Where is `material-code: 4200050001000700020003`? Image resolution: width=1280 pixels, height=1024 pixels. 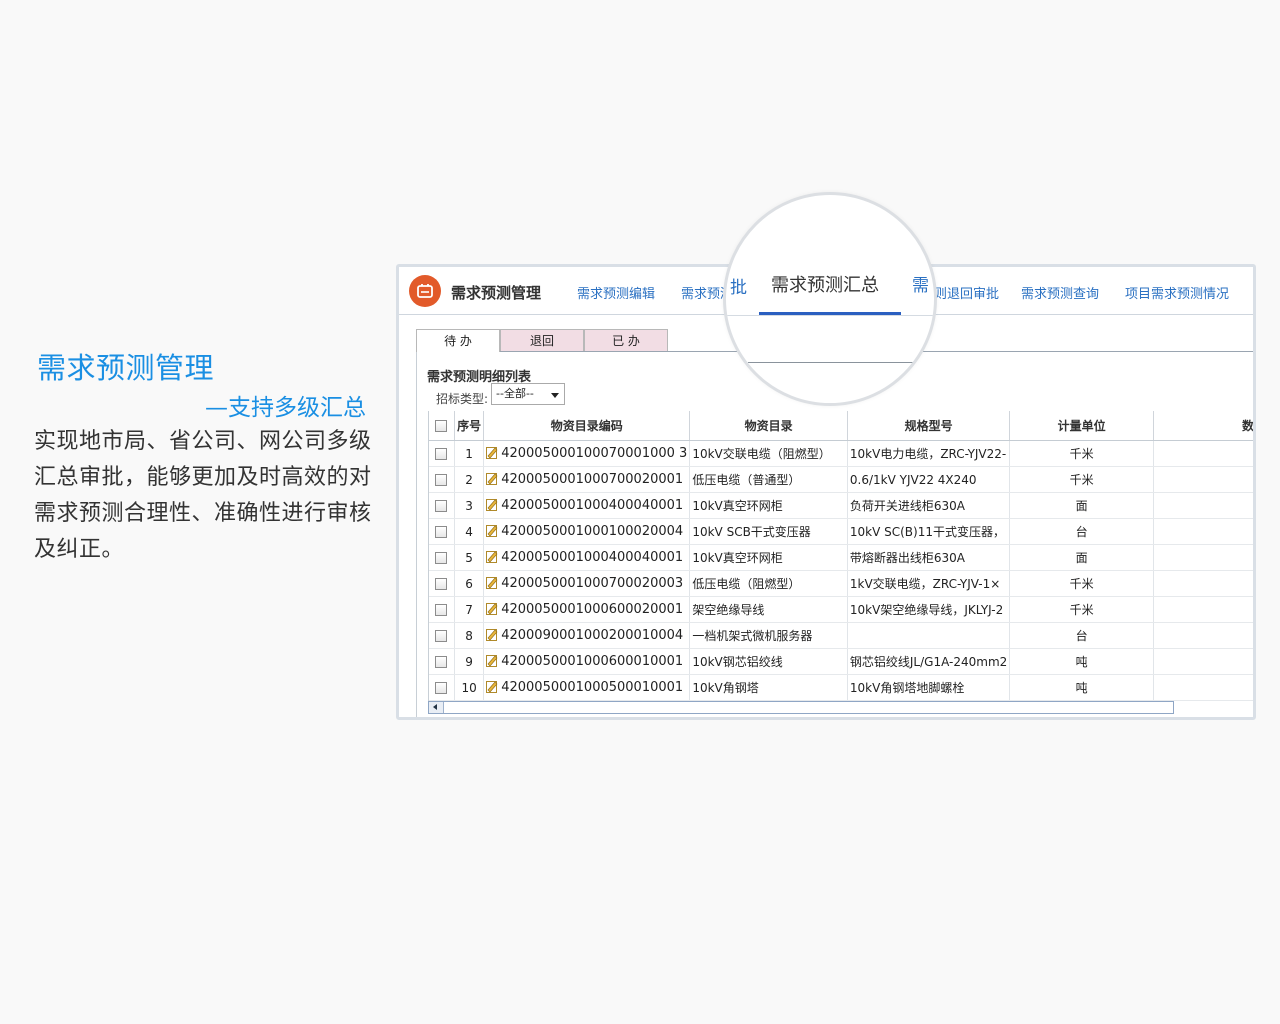
material-code: 4200050001000700020003 is located at coordinates (592, 583).